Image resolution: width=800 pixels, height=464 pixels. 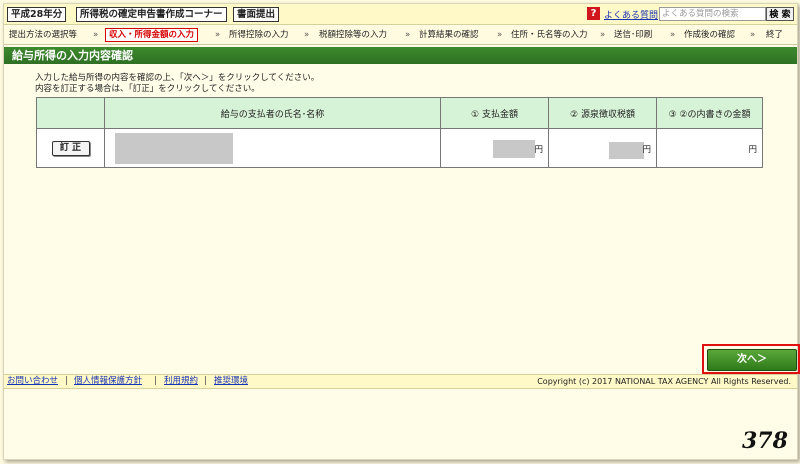 What do you see at coordinates (494, 113) in the screenshot?
I see `column-header-payment-amount: ① 支払金額` at bounding box center [494, 113].